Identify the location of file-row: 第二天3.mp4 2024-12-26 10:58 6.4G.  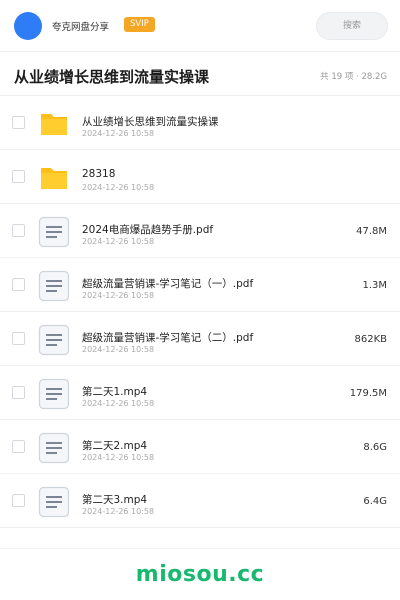
(200, 501).